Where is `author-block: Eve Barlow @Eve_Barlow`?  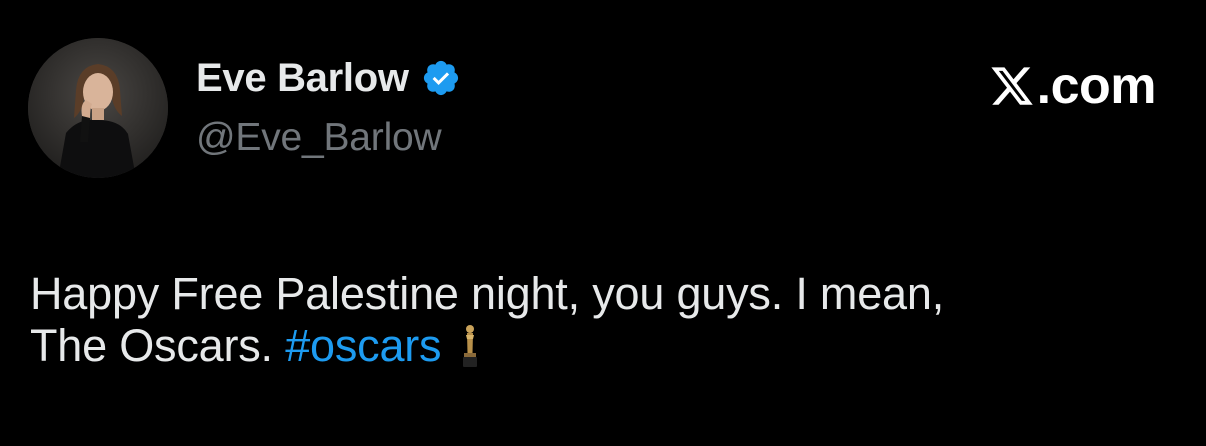
author-block: Eve Barlow @Eve_Barlow is located at coordinates (328, 107).